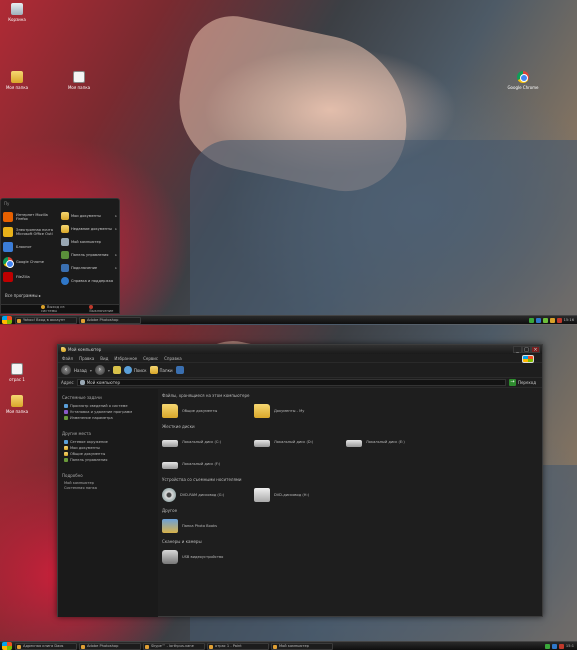 The width and height of the screenshot is (577, 650). What do you see at coordinates (522, 382) in the screenshot?
I see `go-button: → Переход` at bounding box center [522, 382].